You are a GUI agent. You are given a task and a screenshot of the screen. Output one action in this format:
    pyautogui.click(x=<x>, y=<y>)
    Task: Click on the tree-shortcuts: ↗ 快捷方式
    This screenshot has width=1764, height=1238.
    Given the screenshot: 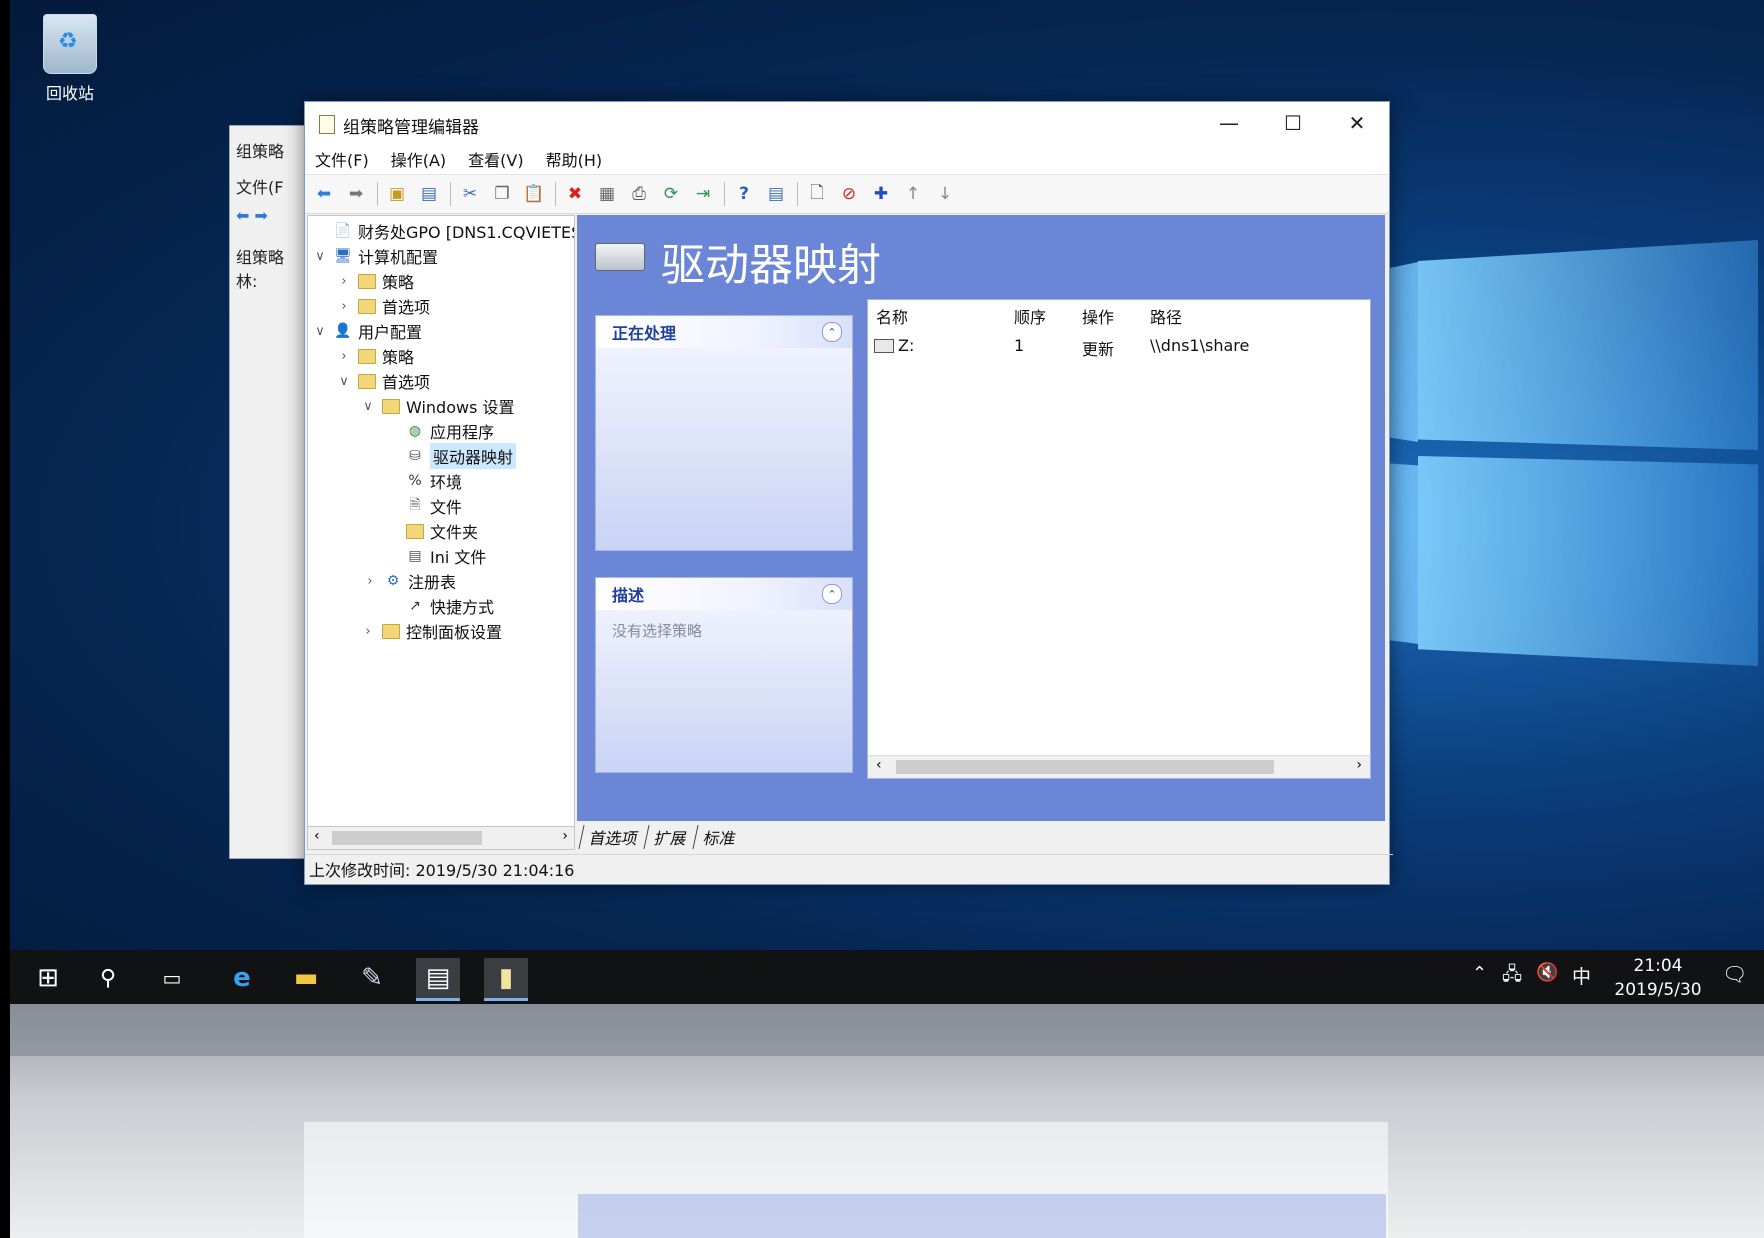 What is the action you would take?
    pyautogui.click(x=439, y=606)
    